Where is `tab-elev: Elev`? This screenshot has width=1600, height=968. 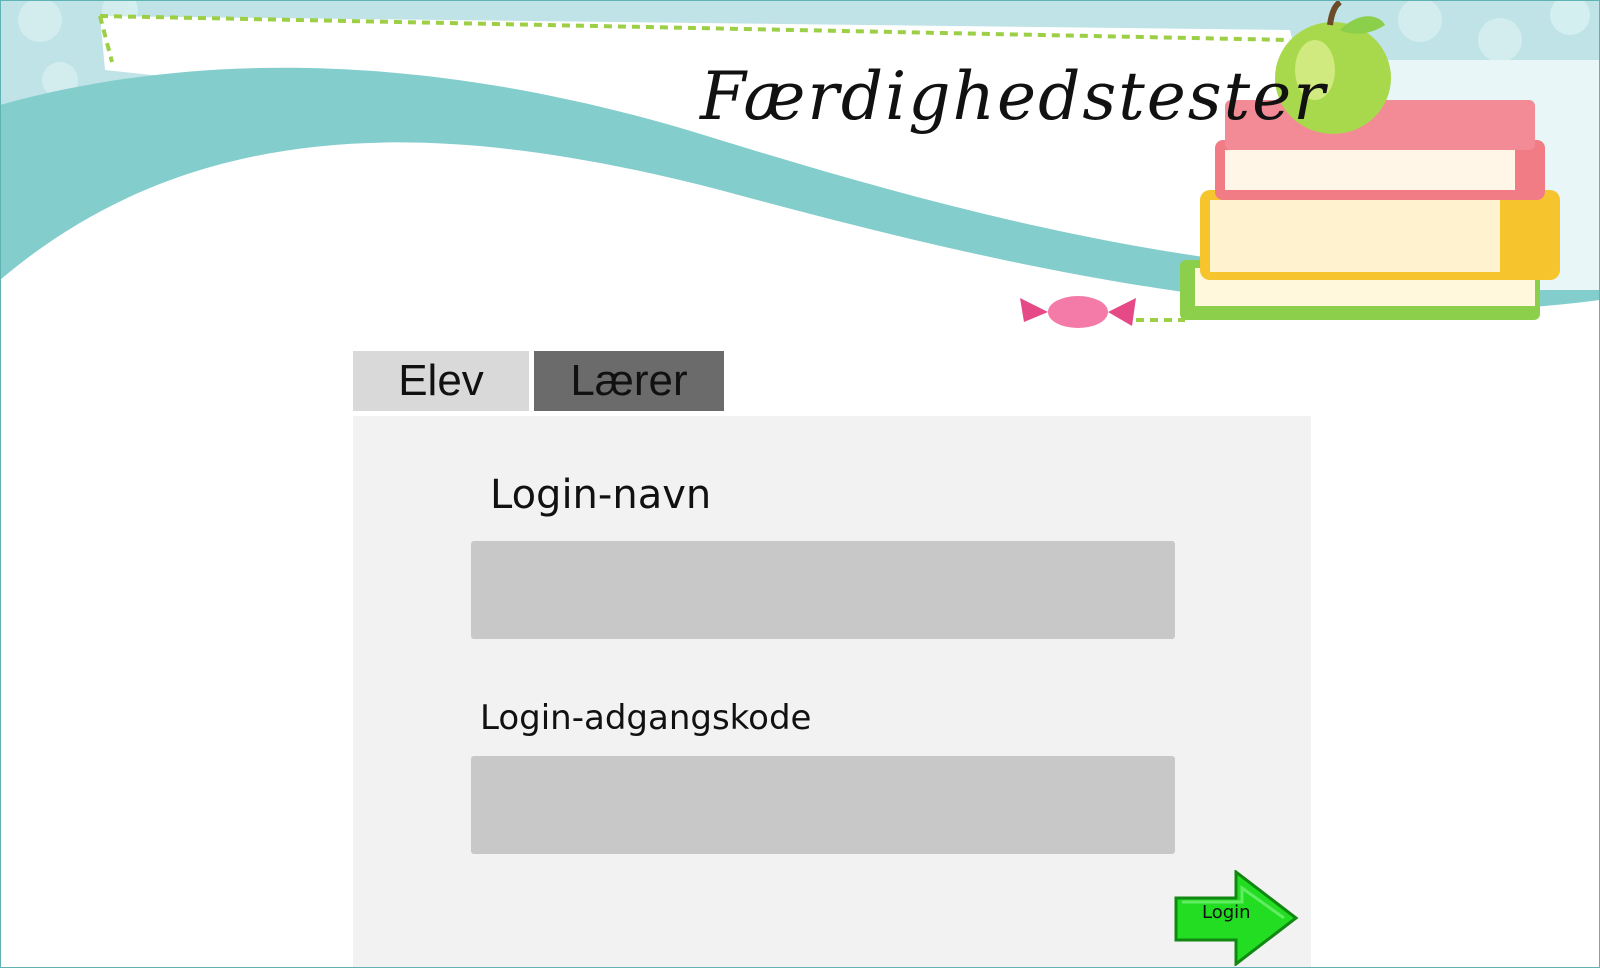
tab-elev: Elev is located at coordinates (441, 381).